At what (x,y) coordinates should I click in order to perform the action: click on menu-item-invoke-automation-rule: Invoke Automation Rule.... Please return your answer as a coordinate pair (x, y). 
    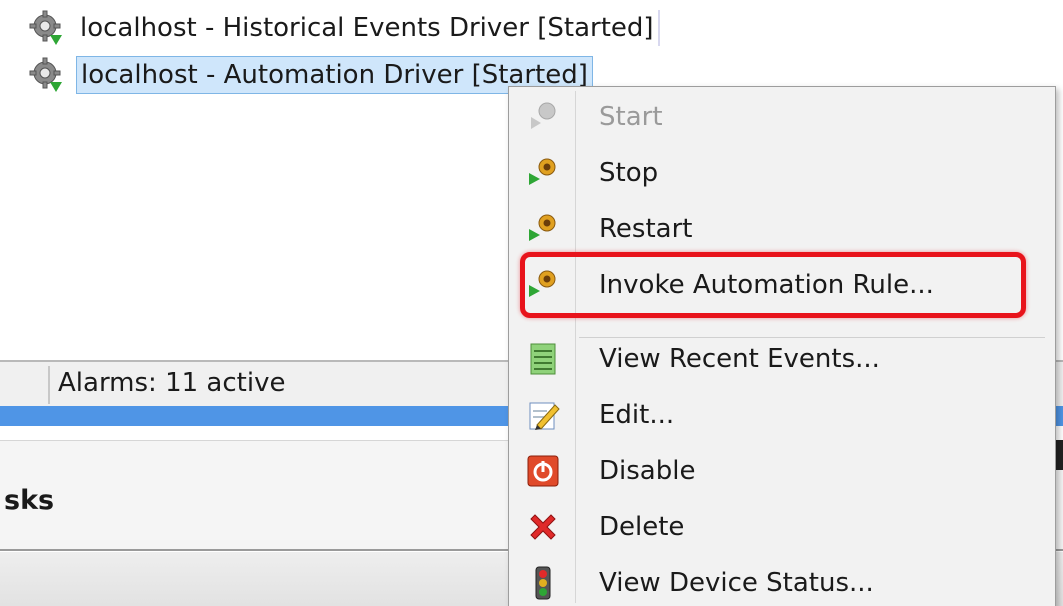
    Looking at the image, I should click on (782, 285).